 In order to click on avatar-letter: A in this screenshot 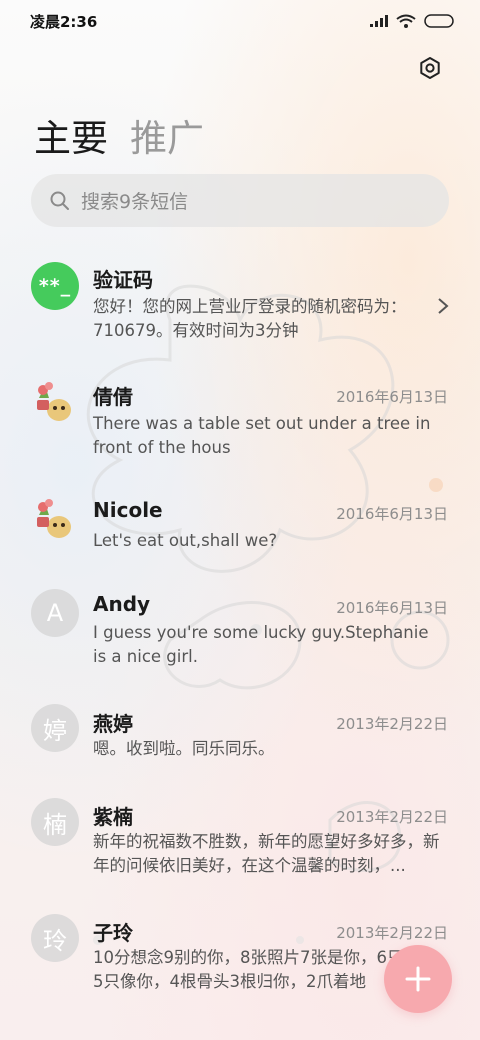, I will do `click(55, 613)`.